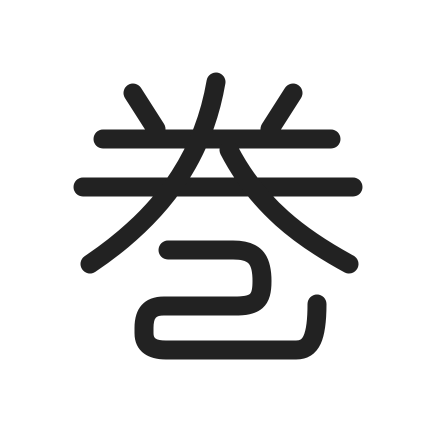 This screenshot has width=434, height=434. Describe the element at coordinates (230, 300) in the screenshot. I see `stroke-bottom-component` at that location.